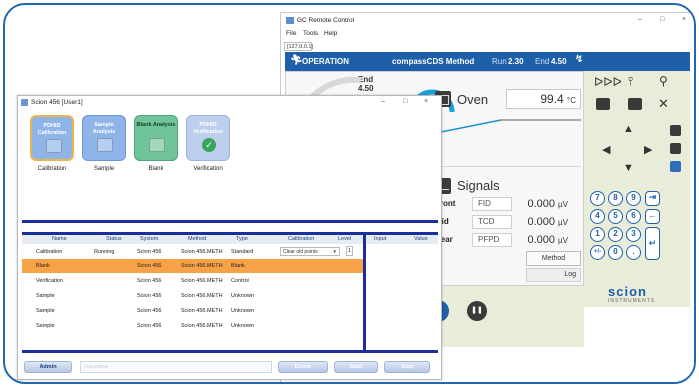 The image size is (699, 387). I want to click on log-button: Log, so click(553, 275).